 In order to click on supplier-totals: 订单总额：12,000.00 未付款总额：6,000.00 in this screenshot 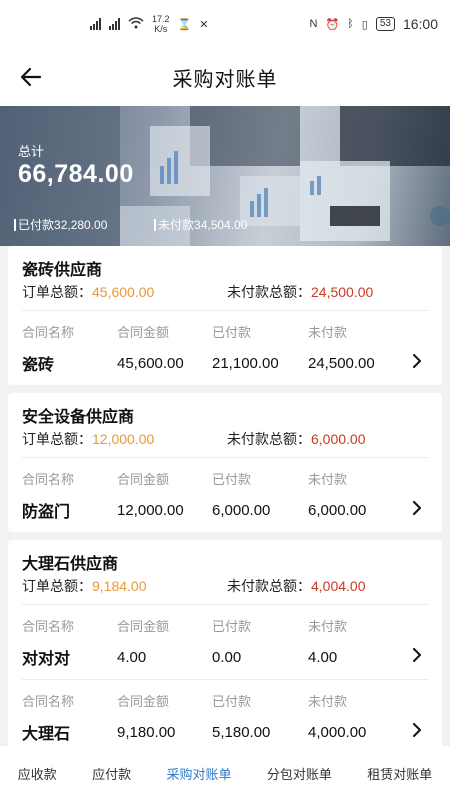, I will do `click(225, 443)`.